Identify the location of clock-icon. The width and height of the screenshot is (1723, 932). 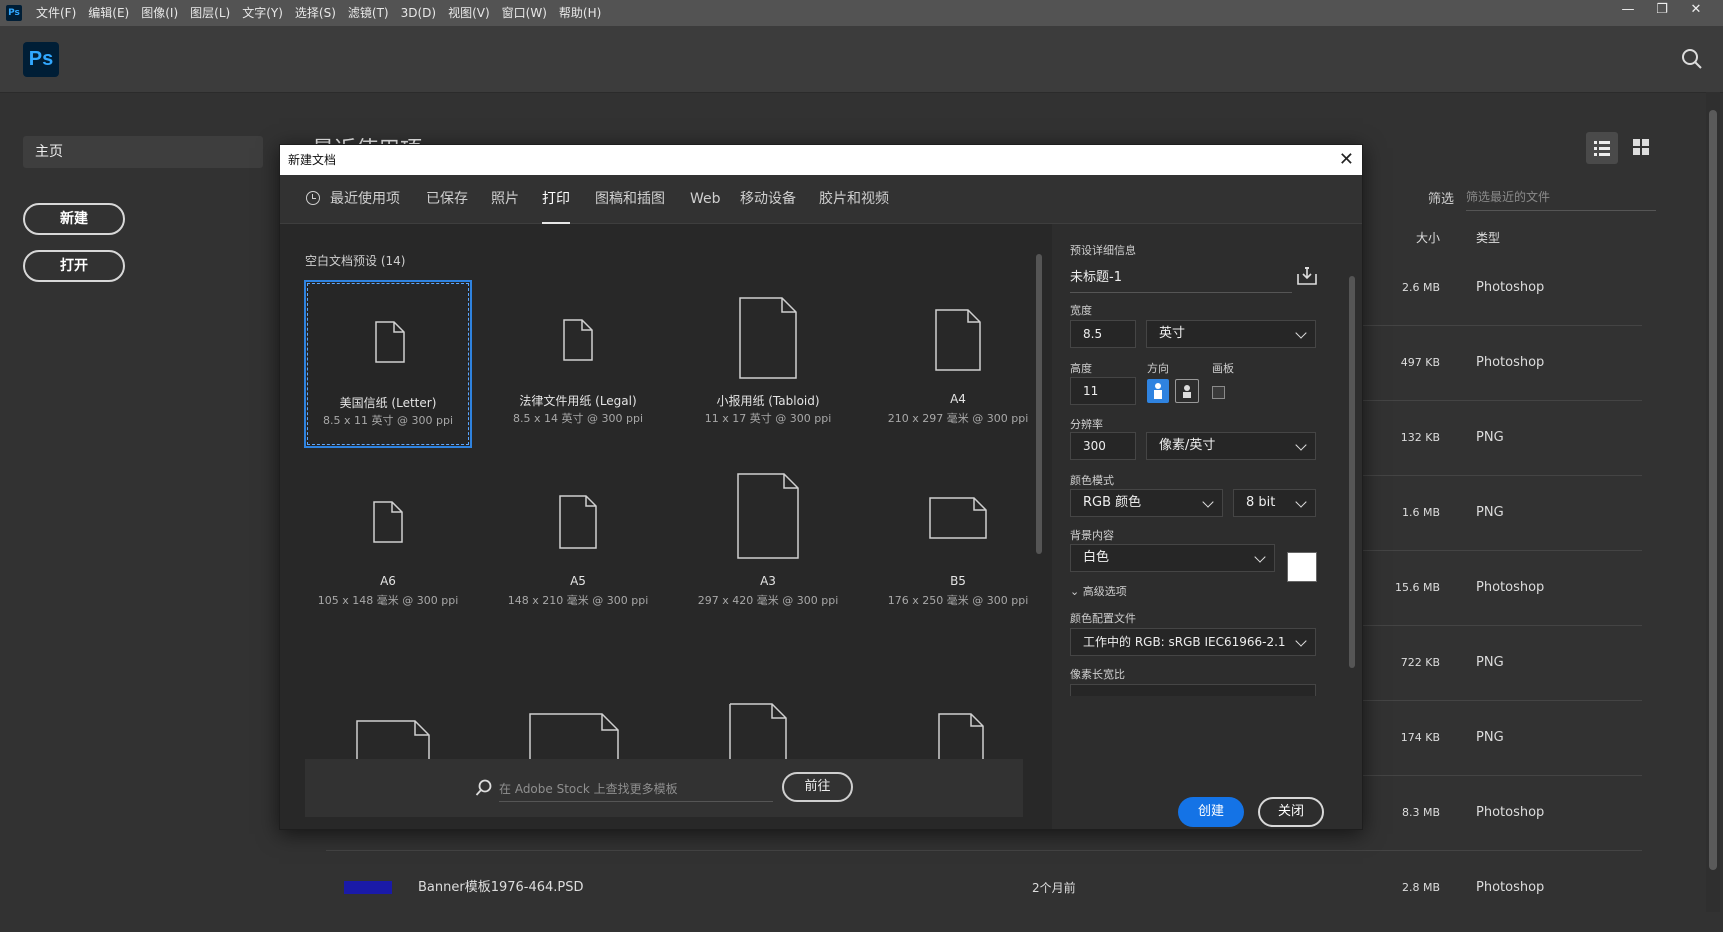
(313, 198).